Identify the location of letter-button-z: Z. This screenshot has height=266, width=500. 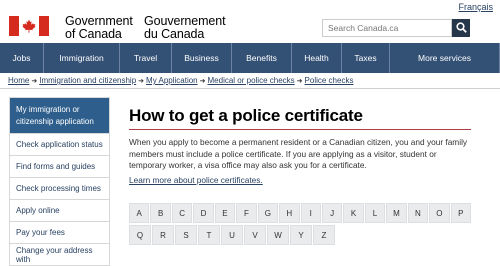
(324, 235).